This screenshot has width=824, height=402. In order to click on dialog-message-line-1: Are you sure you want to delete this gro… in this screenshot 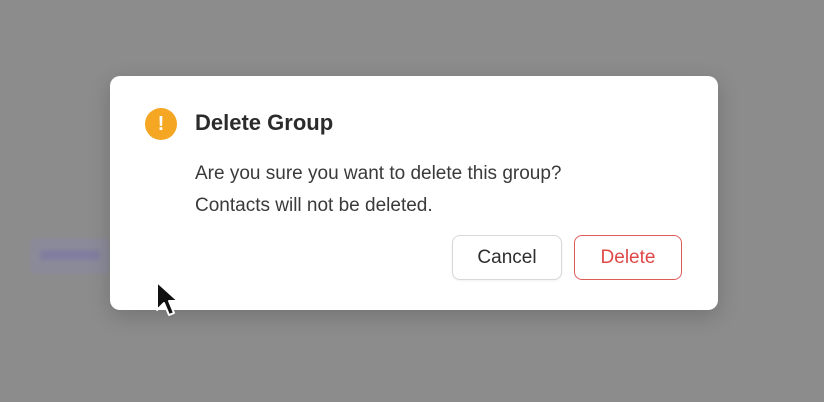, I will do `click(378, 173)`.